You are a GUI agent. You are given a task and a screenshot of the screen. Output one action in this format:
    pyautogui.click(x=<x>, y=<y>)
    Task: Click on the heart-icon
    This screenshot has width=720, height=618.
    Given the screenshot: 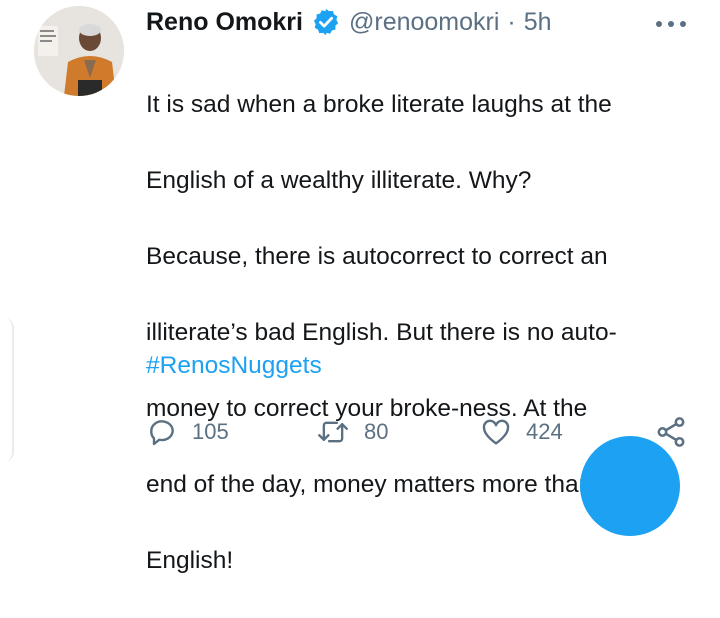 What is the action you would take?
    pyautogui.click(x=496, y=432)
    